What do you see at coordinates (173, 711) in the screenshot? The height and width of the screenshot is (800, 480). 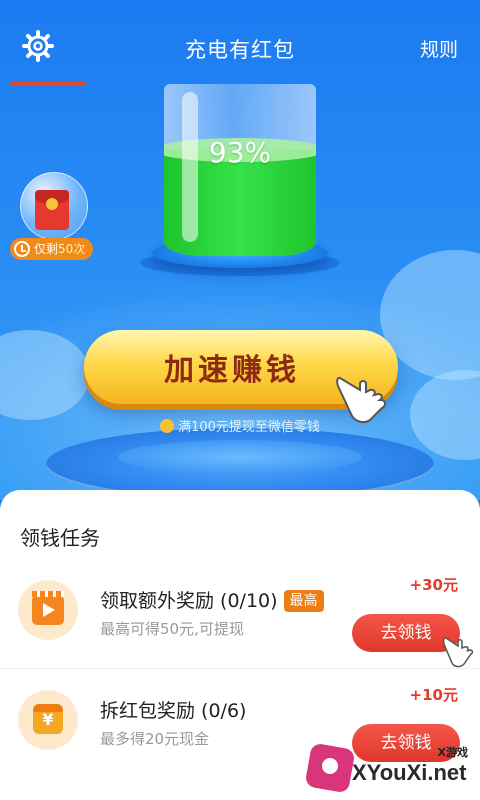 I see `task-name: 拆红包奖励 (0/6)` at bounding box center [173, 711].